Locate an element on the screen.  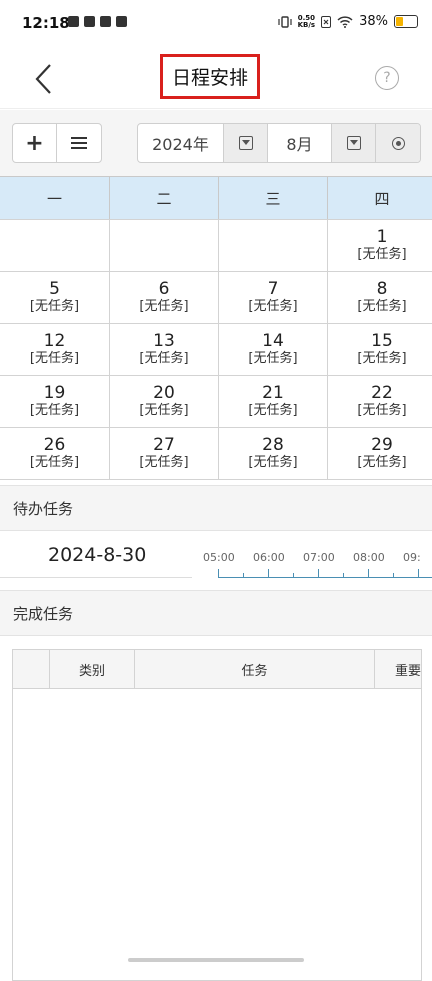
target-icon is located at coordinates (398, 143).